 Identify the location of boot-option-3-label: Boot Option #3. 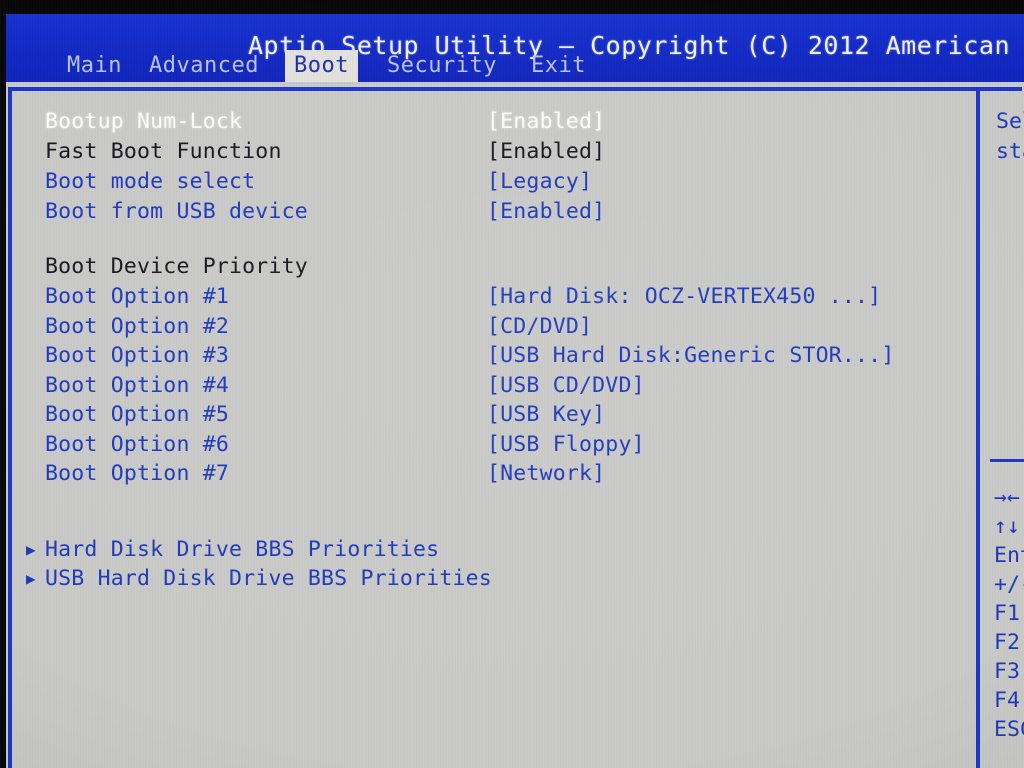
(137, 355).